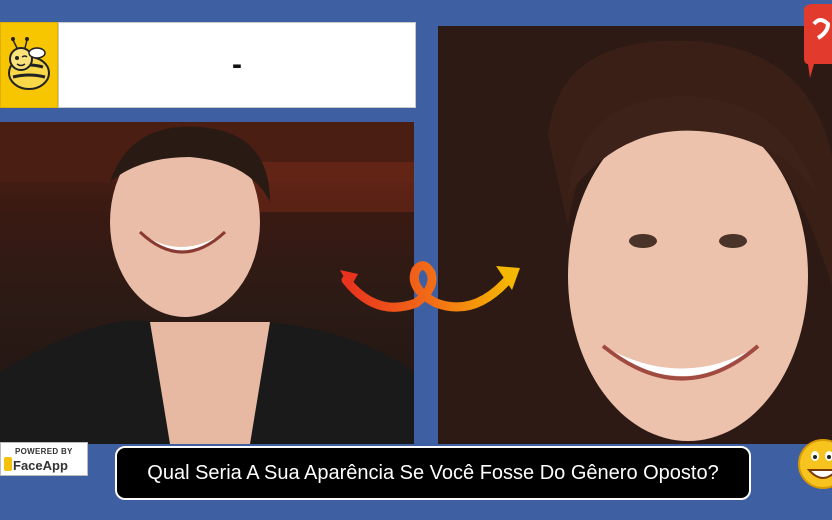 The height and width of the screenshot is (520, 832). What do you see at coordinates (8, 464) in the screenshot?
I see `faceapp-logo-icon` at bounding box center [8, 464].